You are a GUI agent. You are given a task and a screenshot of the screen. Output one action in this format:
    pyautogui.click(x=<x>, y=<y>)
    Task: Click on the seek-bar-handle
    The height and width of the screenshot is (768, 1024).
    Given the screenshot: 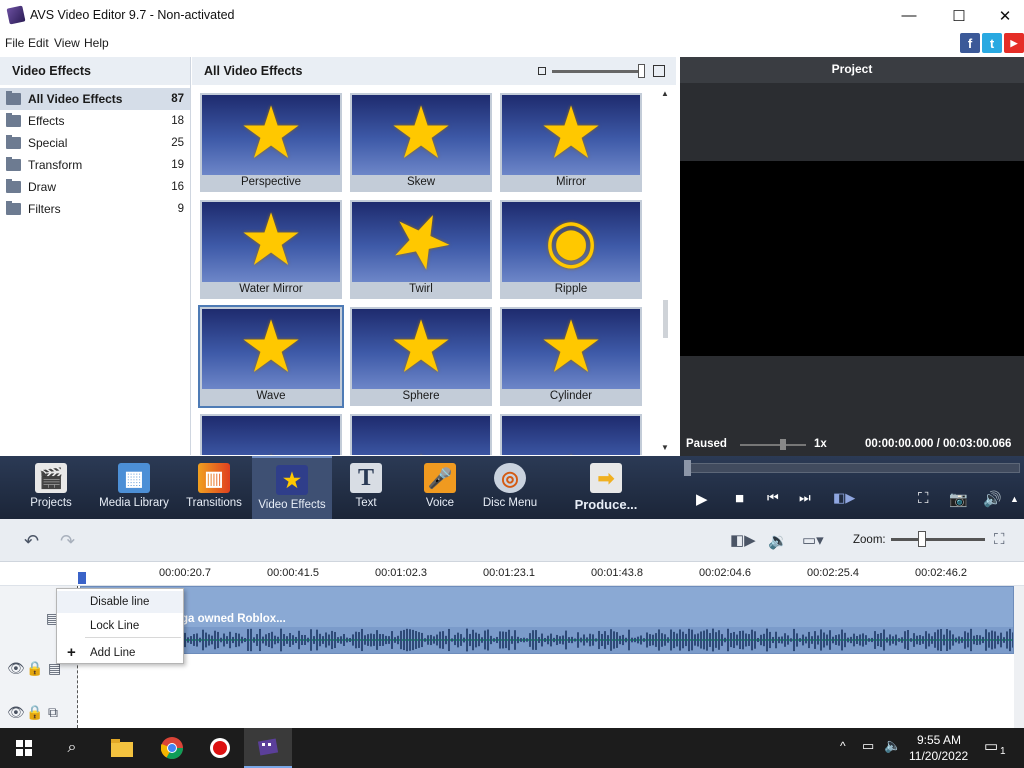 What is the action you would take?
    pyautogui.click(x=687, y=468)
    